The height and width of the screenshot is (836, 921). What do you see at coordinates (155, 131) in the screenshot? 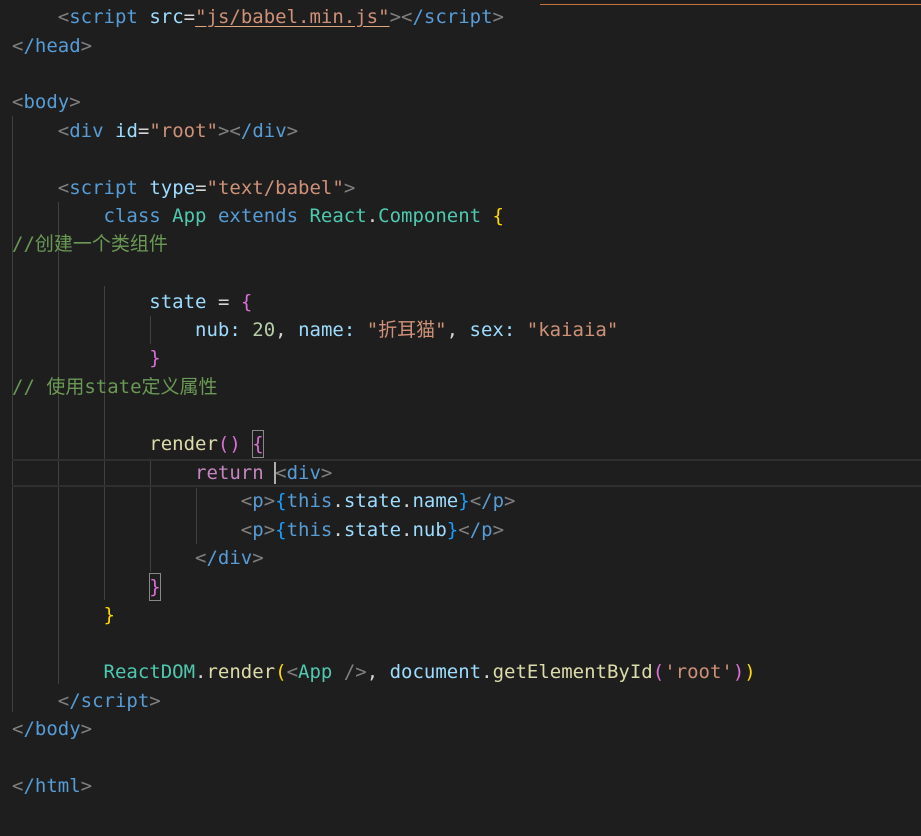
I see `code-line: <div id="root"></div>` at bounding box center [155, 131].